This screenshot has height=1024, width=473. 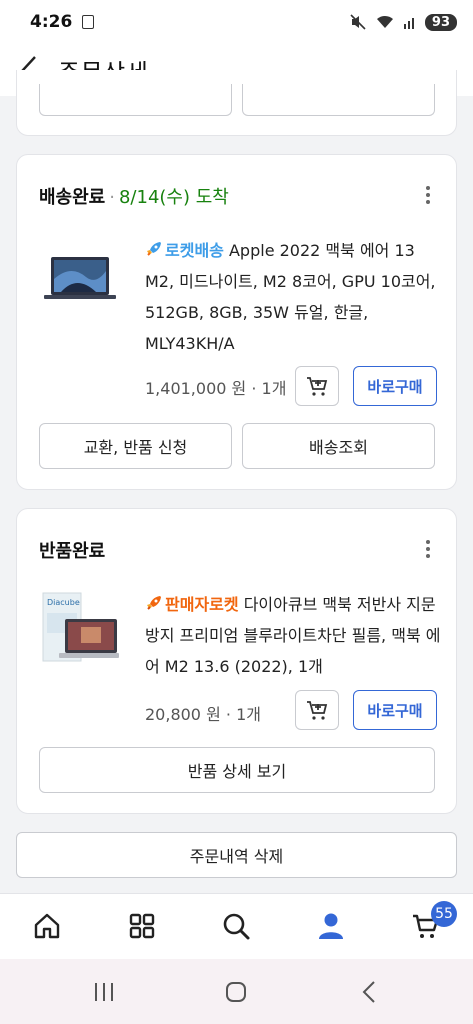 I want to click on macbook-air-thumbnail, so click(x=80, y=279).